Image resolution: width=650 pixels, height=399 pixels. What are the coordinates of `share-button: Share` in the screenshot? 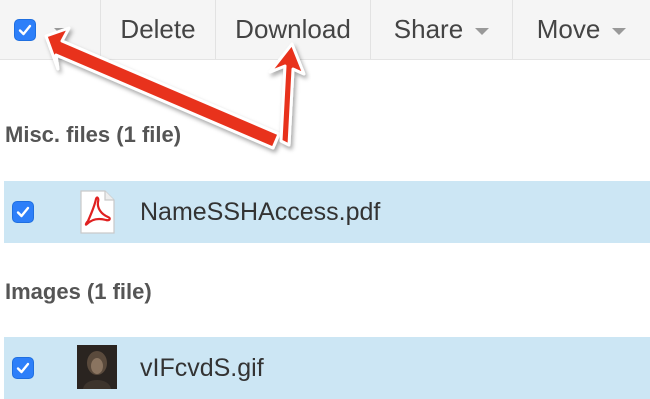 It's located at (441, 29).